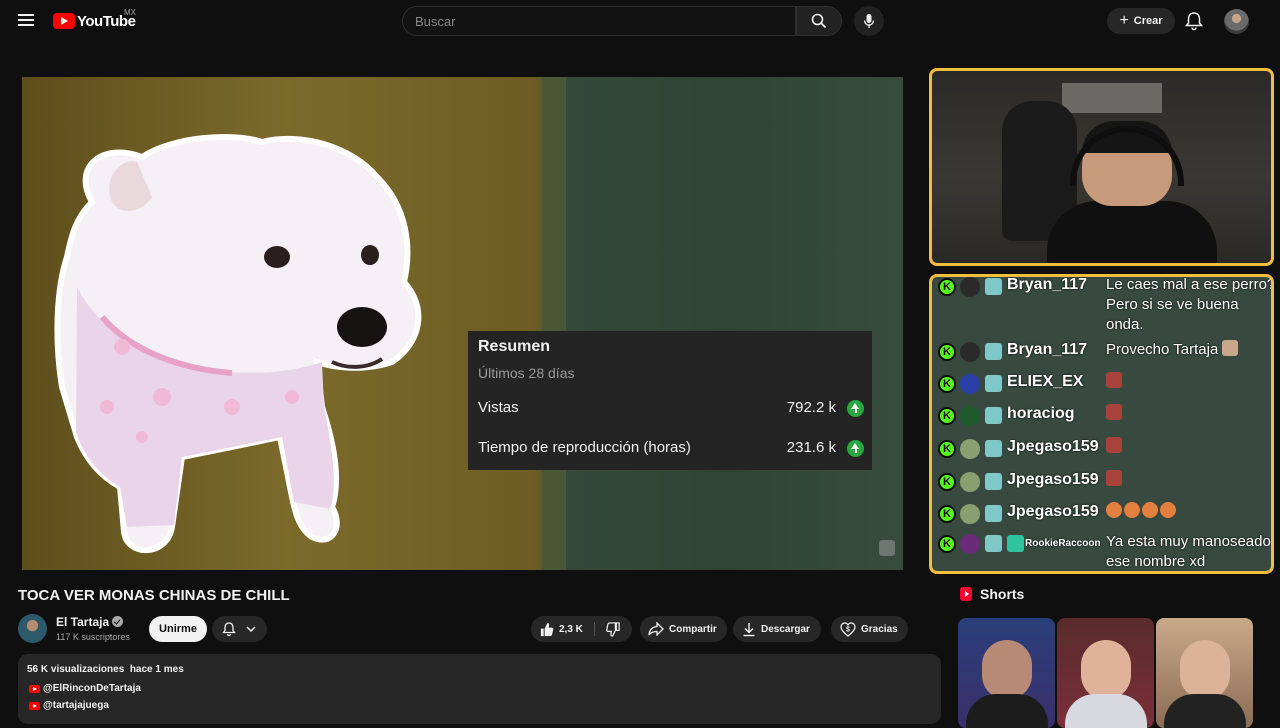  I want to click on chat-text: Provecho Tartaja, so click(1188, 350).